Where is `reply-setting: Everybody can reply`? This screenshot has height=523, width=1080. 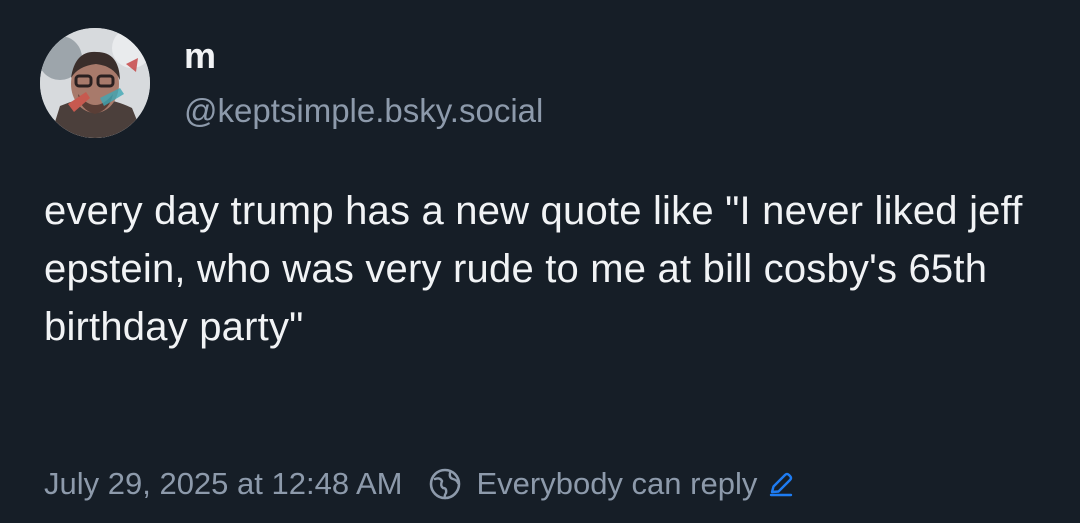
reply-setting: Everybody can reply is located at coordinates (611, 484).